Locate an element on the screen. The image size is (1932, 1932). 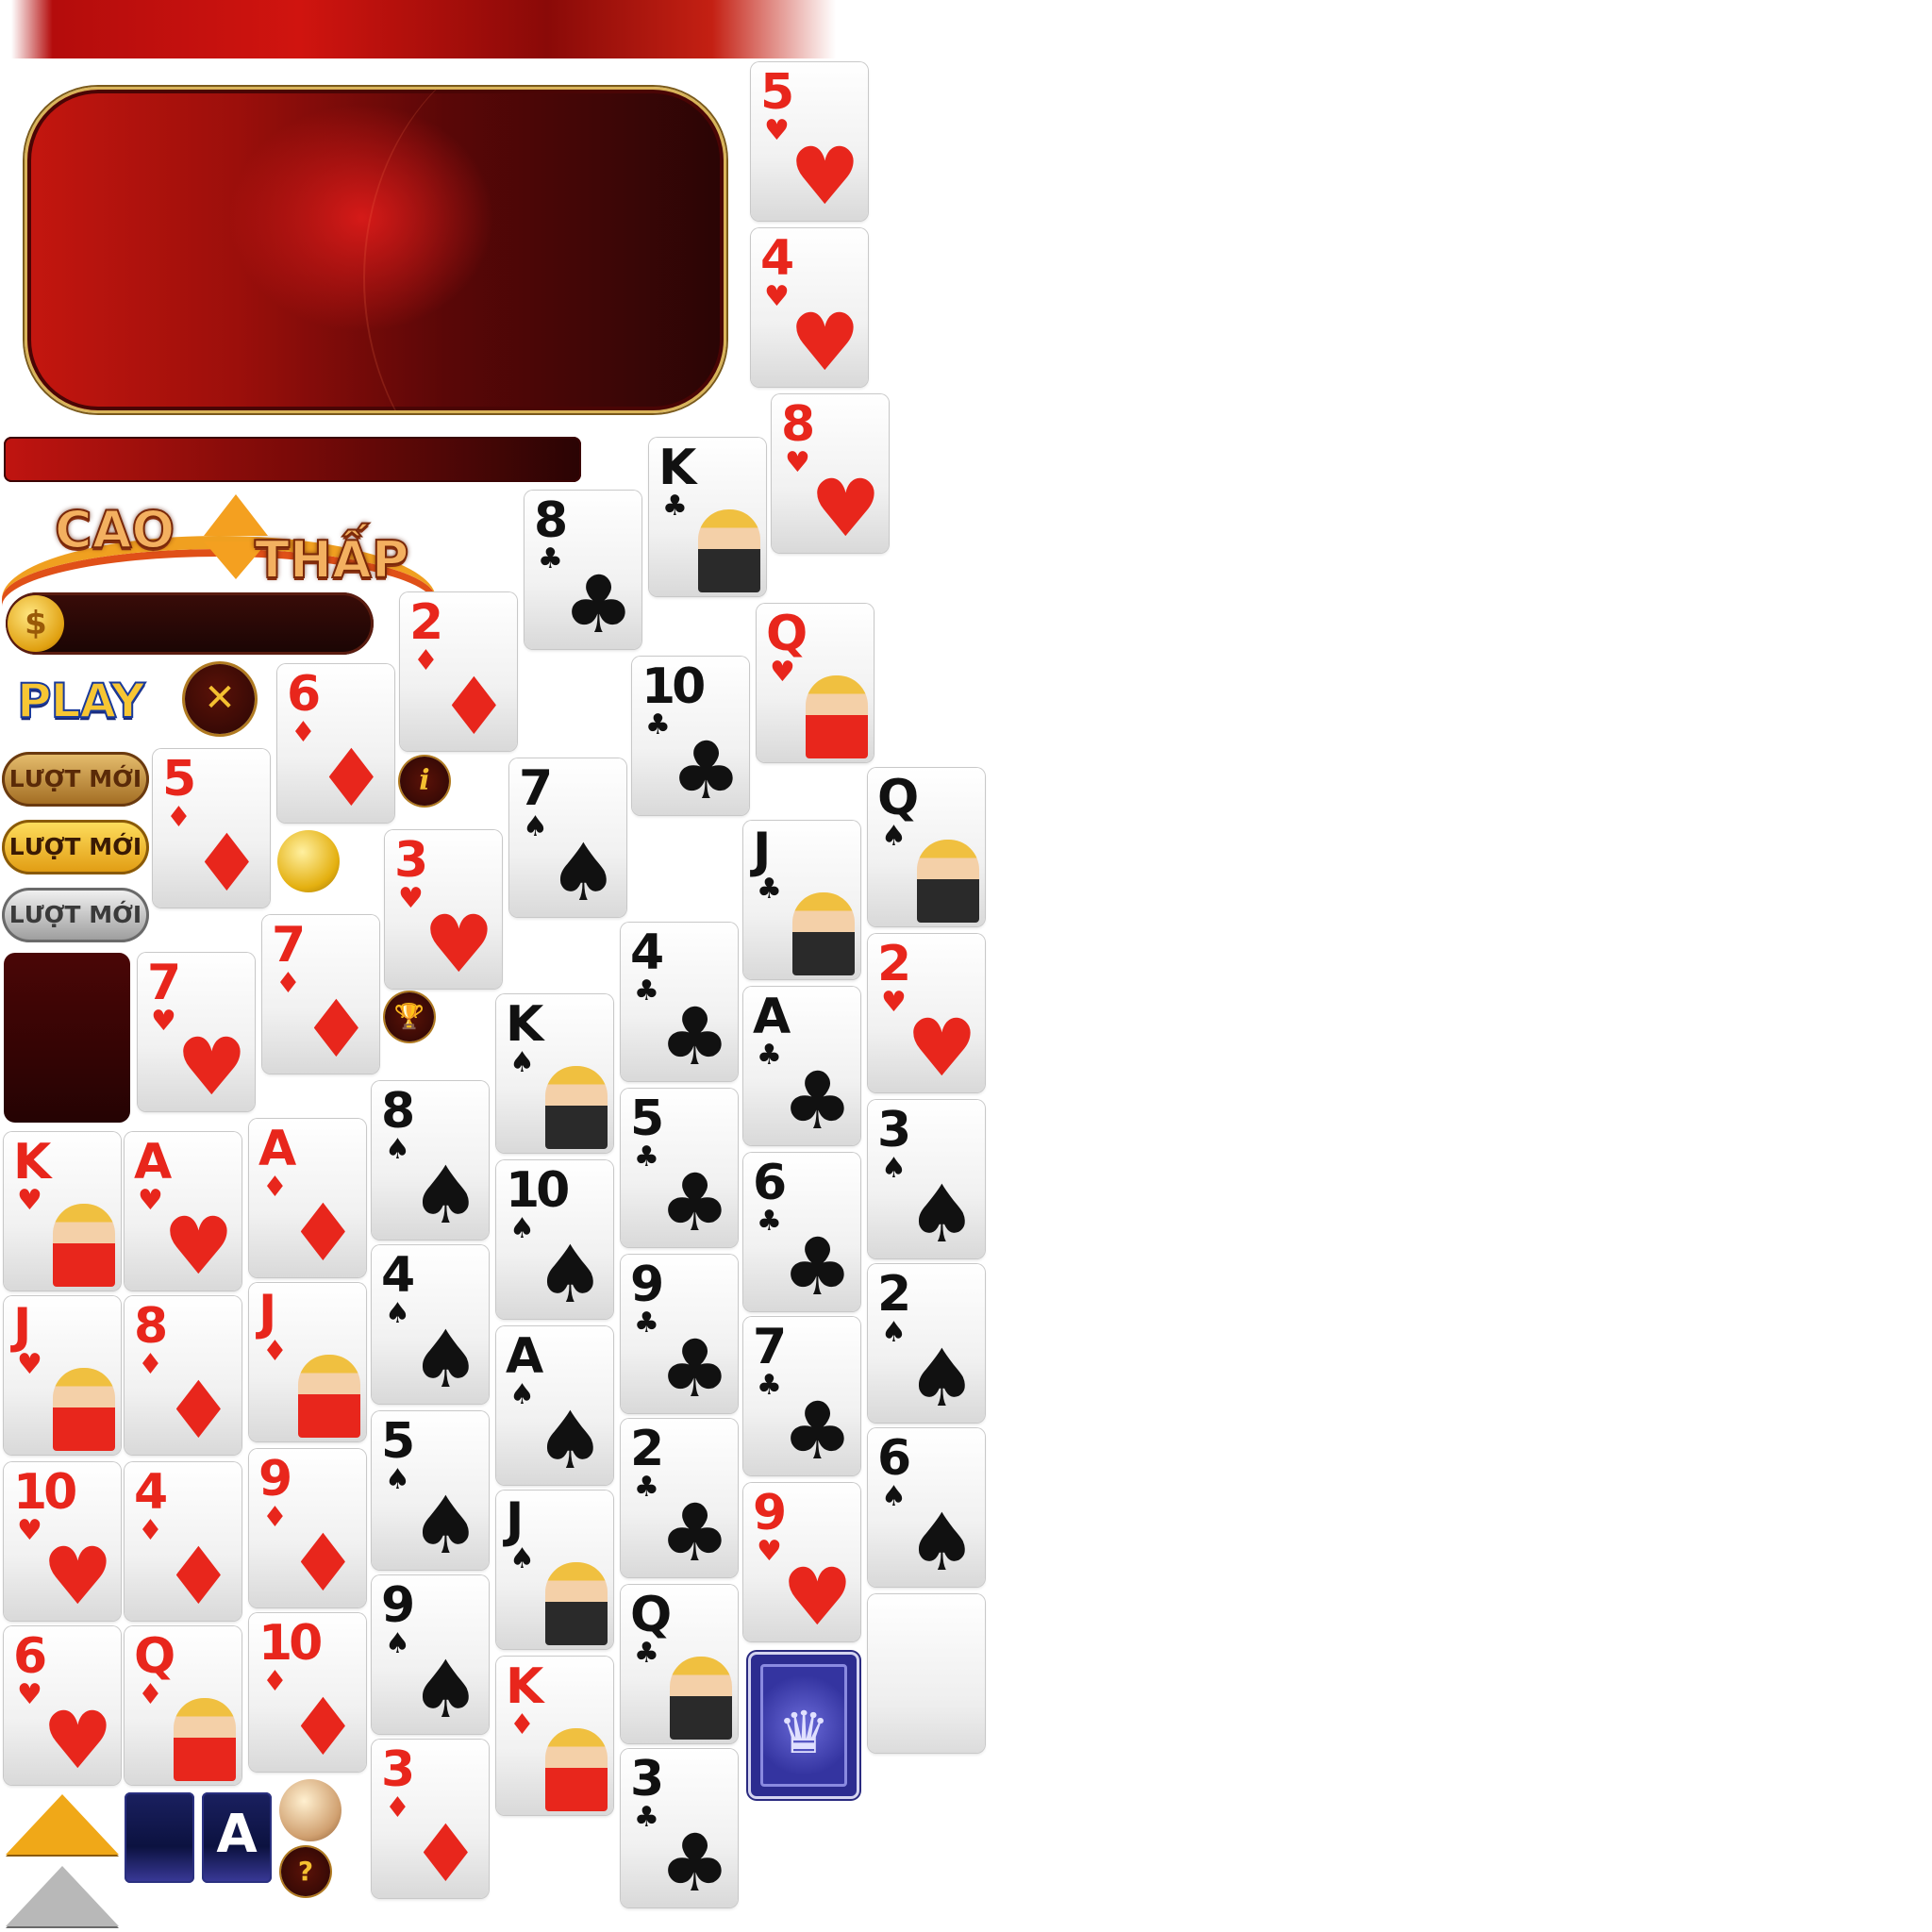
card-Q-of-diamonds: Q ♦ is located at coordinates (183, 1706).